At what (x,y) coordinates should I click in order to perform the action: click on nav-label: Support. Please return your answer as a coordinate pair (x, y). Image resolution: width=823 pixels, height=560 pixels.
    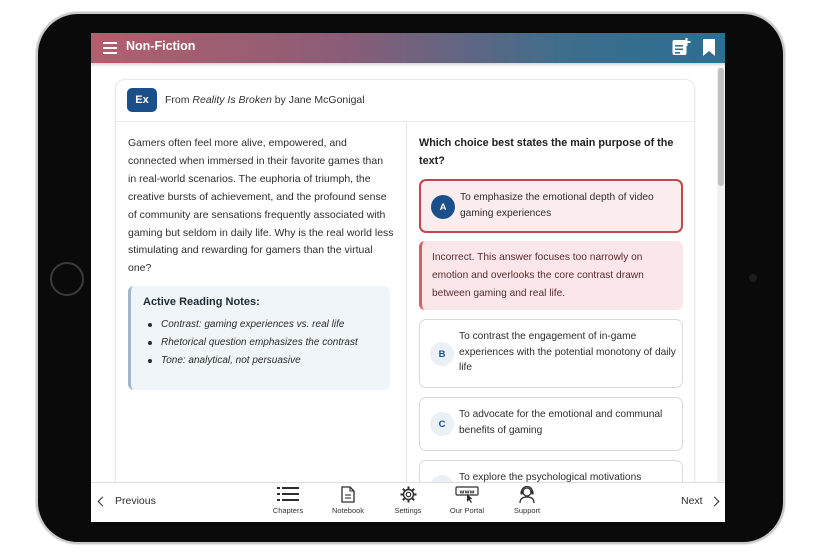
    Looking at the image, I should click on (527, 510).